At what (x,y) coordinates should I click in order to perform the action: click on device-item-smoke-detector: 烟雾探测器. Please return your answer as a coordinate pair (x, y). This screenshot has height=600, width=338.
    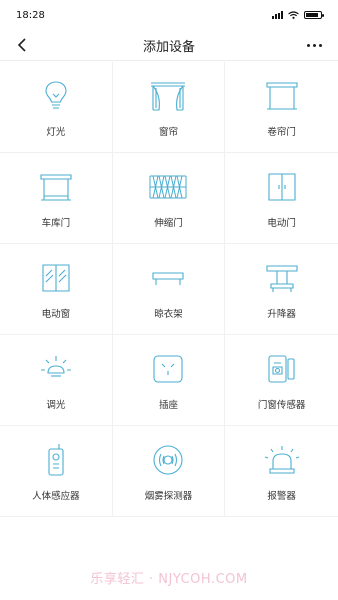
    Looking at the image, I should click on (169, 471).